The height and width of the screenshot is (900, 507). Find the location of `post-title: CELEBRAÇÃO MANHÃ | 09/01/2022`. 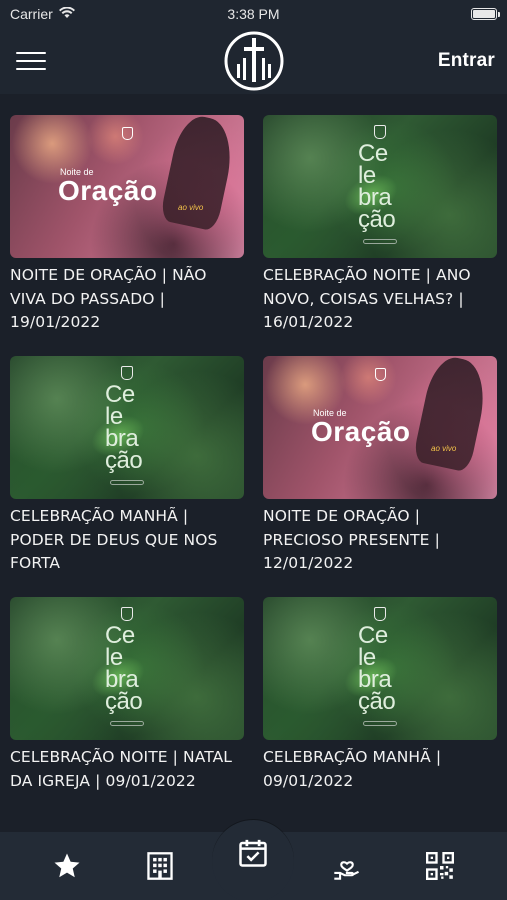

post-title: CELEBRAÇÃO MANHÃ | 09/01/2022 is located at coordinates (352, 769).